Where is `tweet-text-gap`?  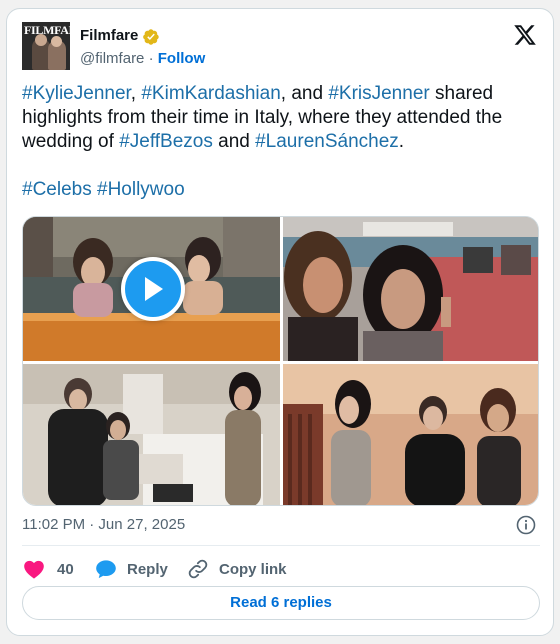 tweet-text-gap is located at coordinates (281, 166).